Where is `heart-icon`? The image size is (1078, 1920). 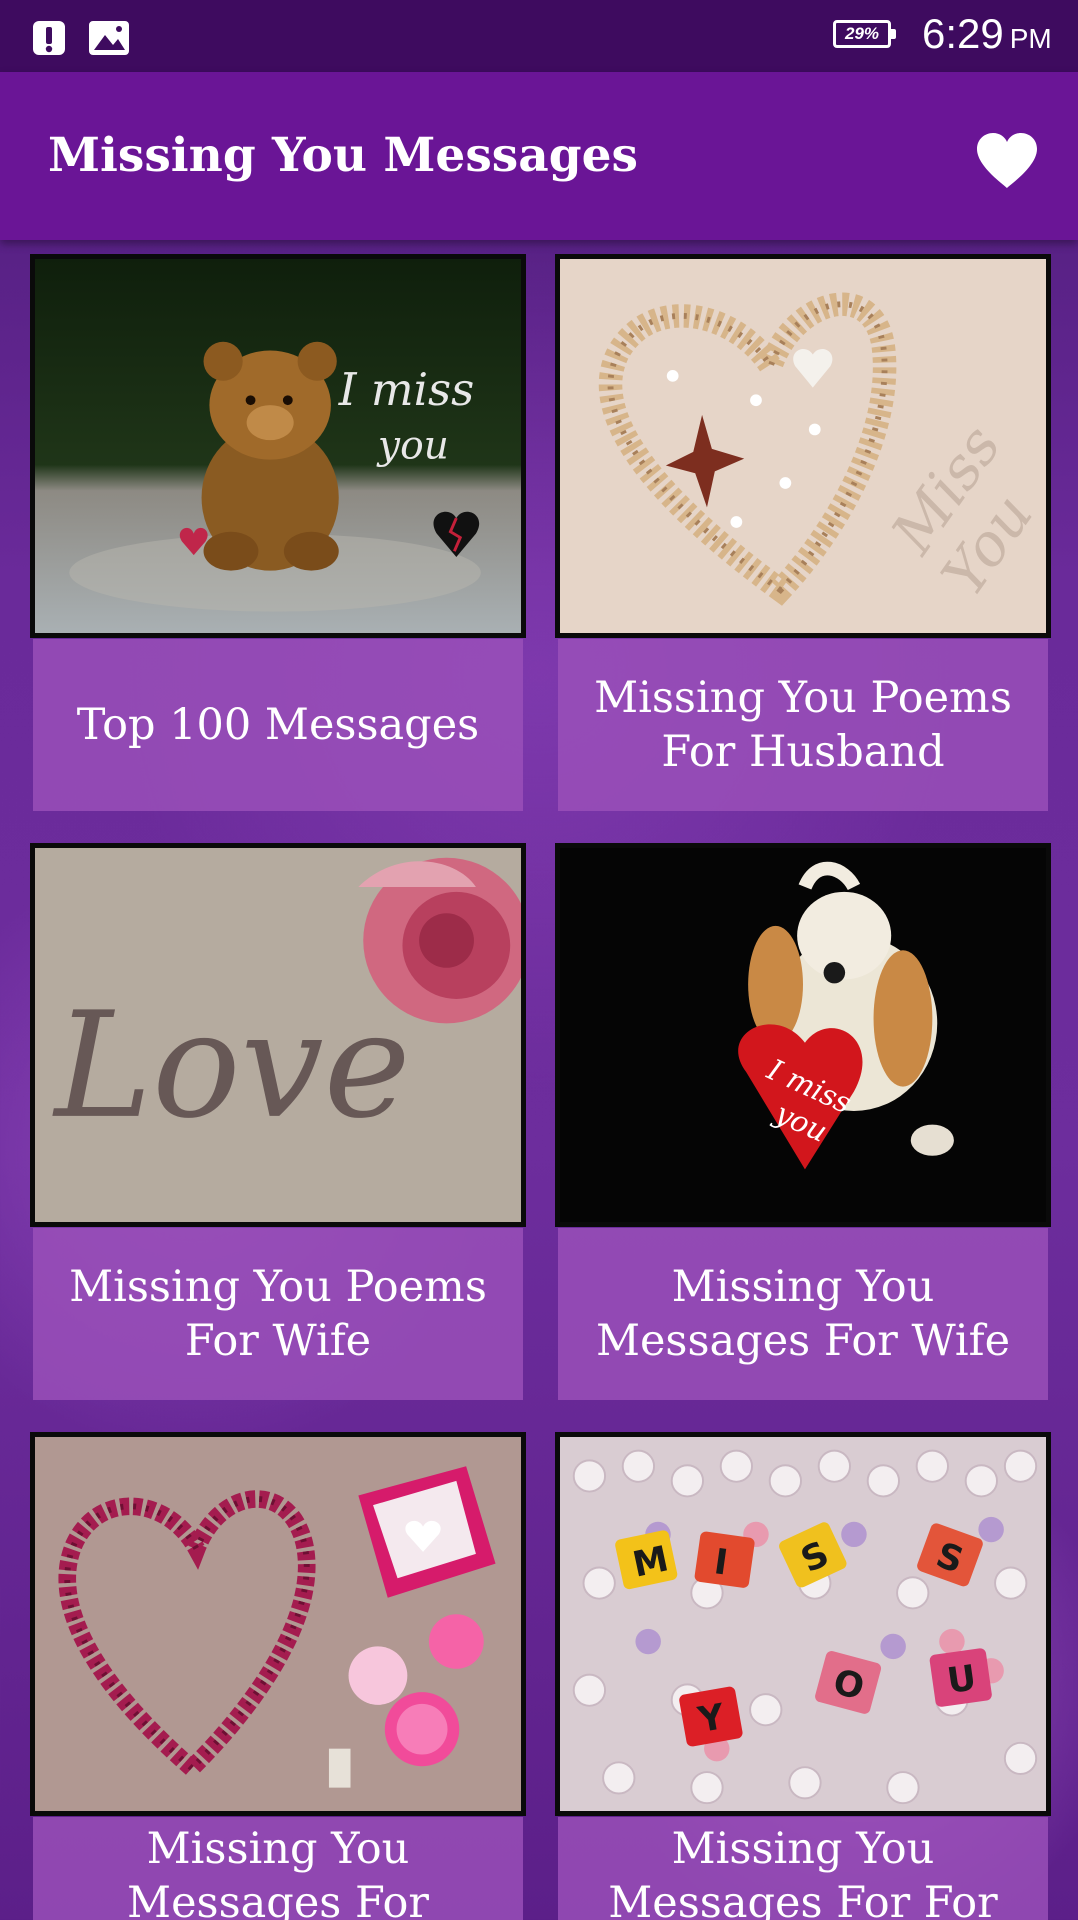 heart-icon is located at coordinates (1007, 160).